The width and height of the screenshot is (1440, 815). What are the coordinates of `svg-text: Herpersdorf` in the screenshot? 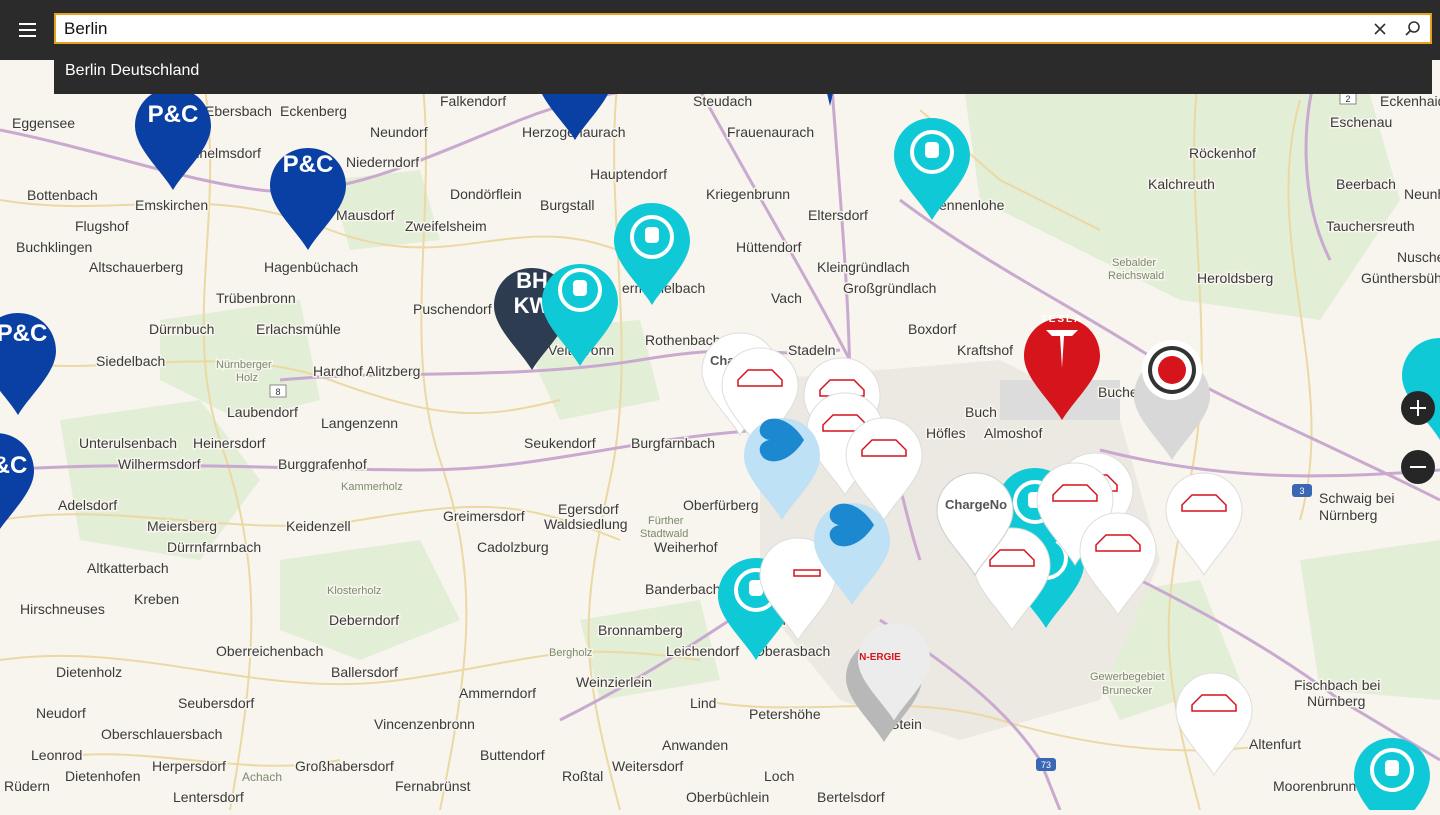 It's located at (189, 766).